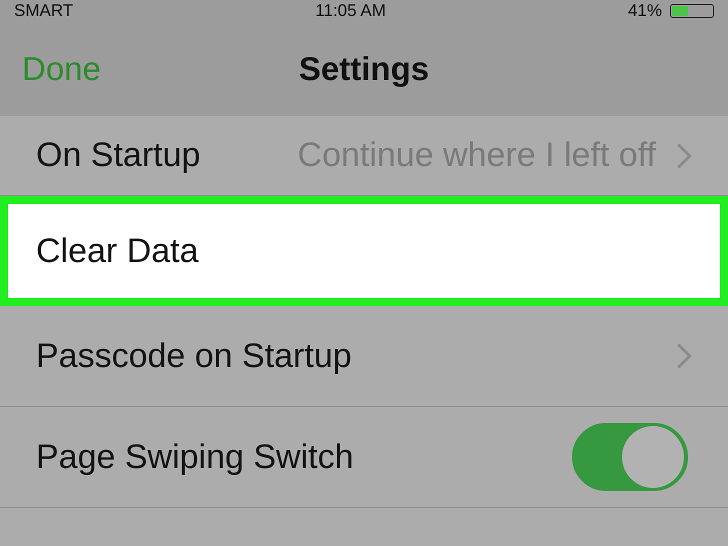  What do you see at coordinates (194, 356) in the screenshot?
I see `row-label: Passcode on Startup` at bounding box center [194, 356].